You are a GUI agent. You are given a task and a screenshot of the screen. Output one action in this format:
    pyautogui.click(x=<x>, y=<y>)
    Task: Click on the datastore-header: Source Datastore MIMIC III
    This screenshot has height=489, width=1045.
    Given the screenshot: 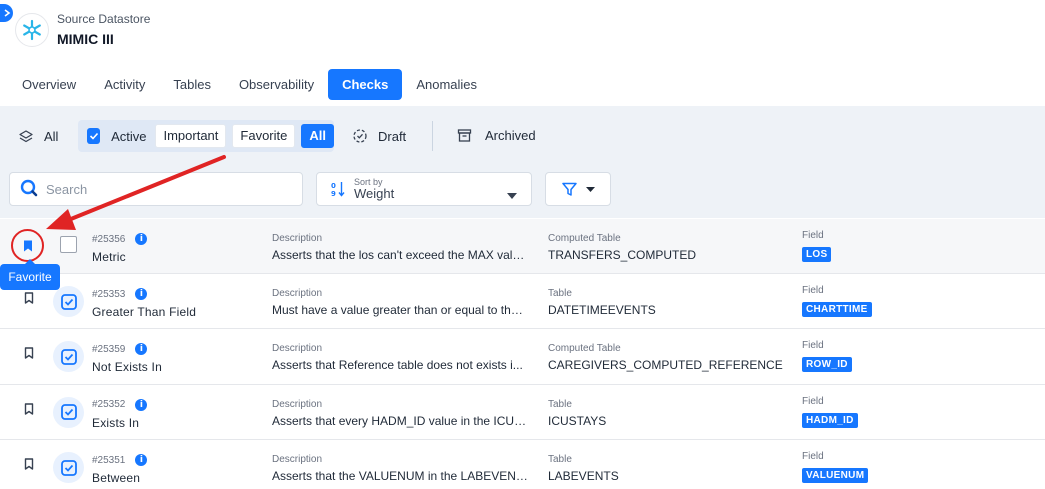 What is the action you would take?
    pyautogui.click(x=82, y=29)
    